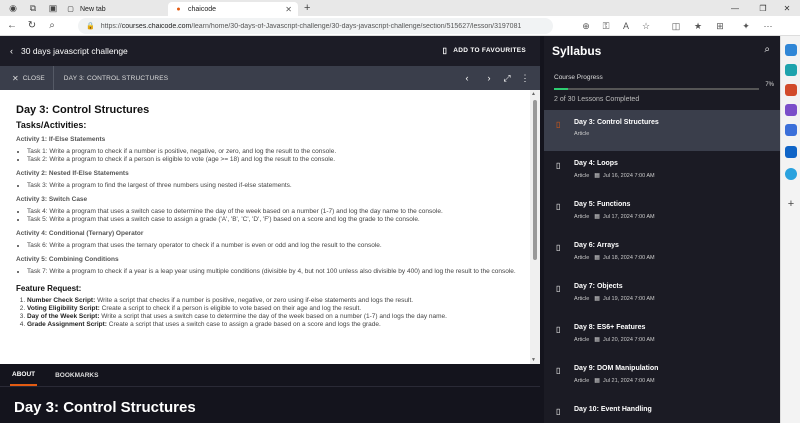  What do you see at coordinates (616, 368) in the screenshot?
I see `lesson-name: Day 9: DOM Manipulation` at bounding box center [616, 368].